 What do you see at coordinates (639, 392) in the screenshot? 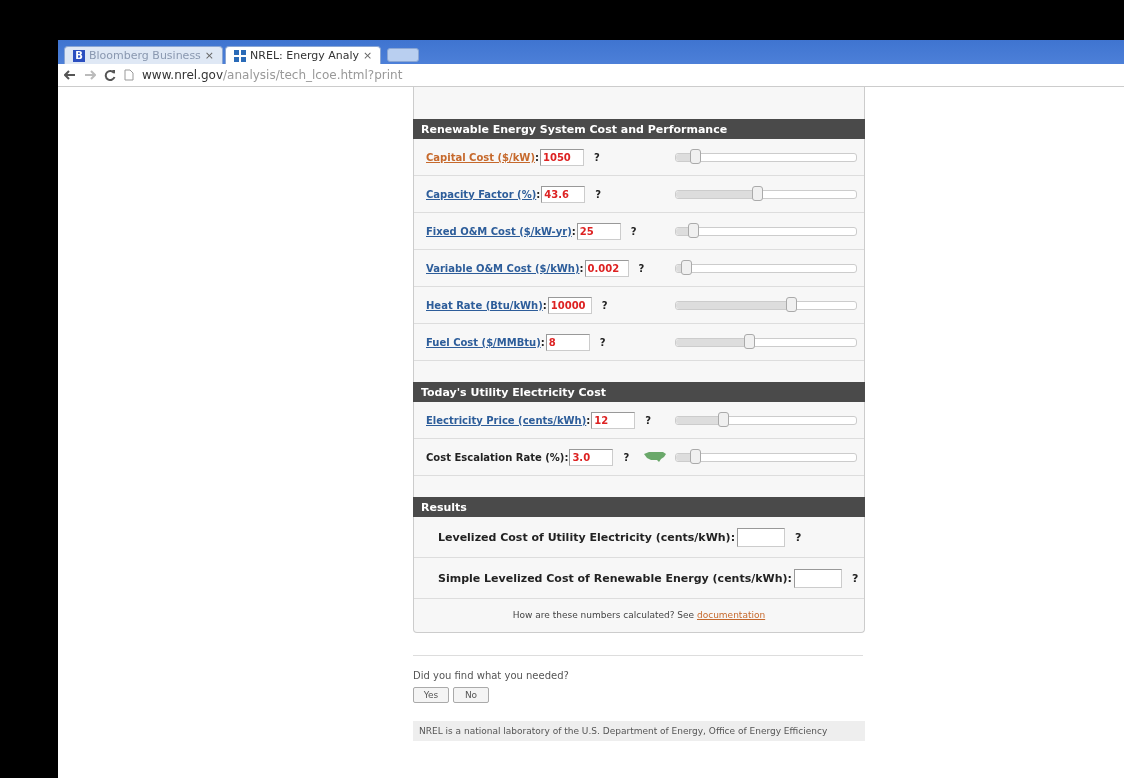
I see `section-header: Today's Utility Electricity Cost` at bounding box center [639, 392].